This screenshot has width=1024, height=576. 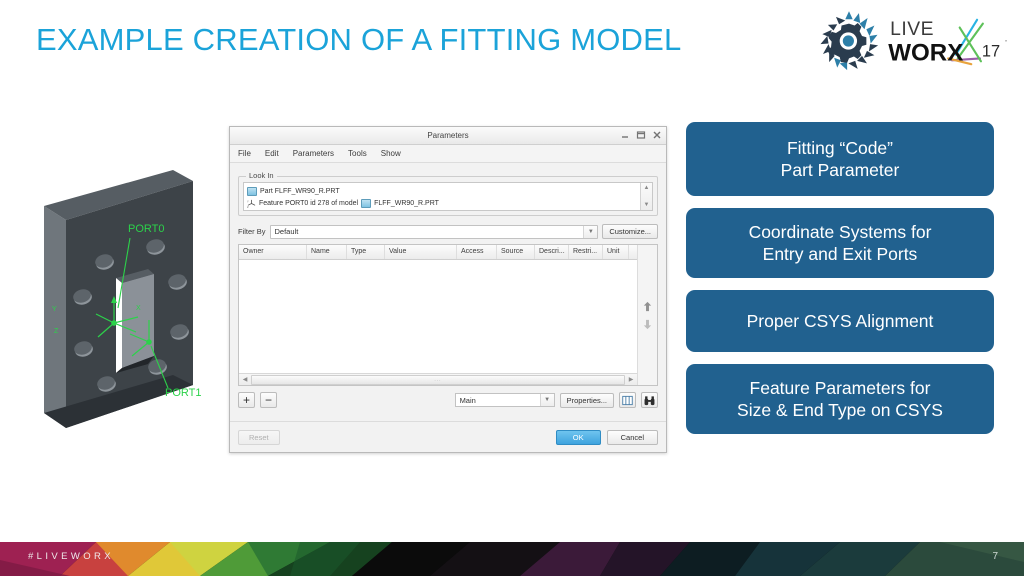 I want to click on menu-item-file: File, so click(x=244, y=153).